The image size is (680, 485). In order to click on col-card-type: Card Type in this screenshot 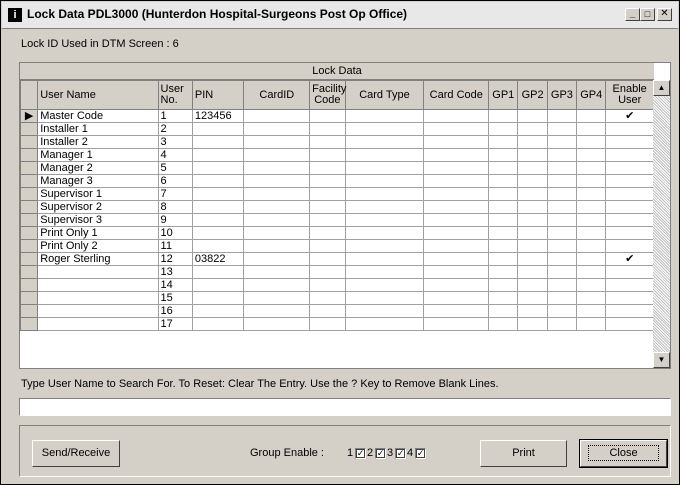, I will do `click(384, 95)`.